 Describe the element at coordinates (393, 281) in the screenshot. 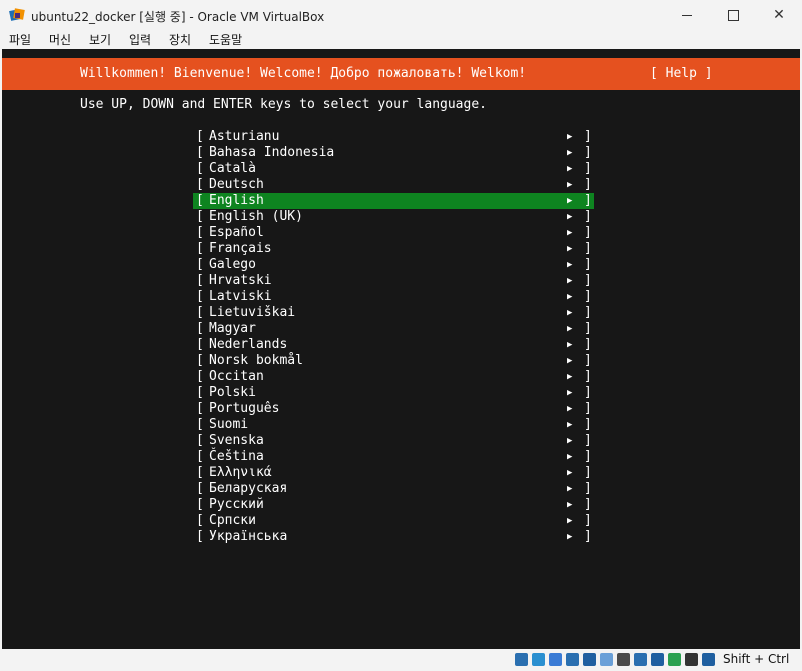

I see `language-option: [Hrvatski ▶]` at that location.